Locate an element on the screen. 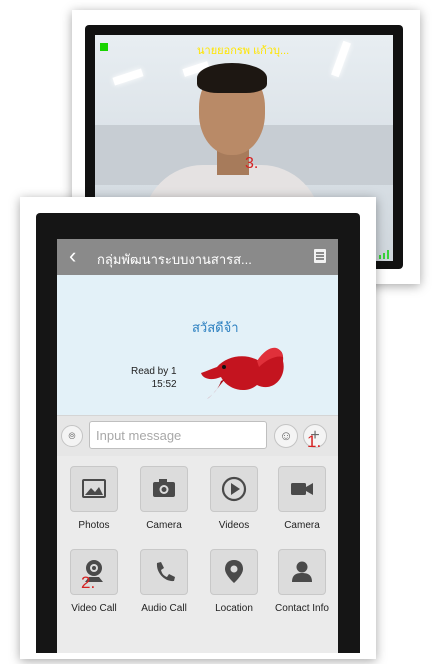 The image size is (435, 664). read-status: Read by 1 15:52 is located at coordinates (154, 378).